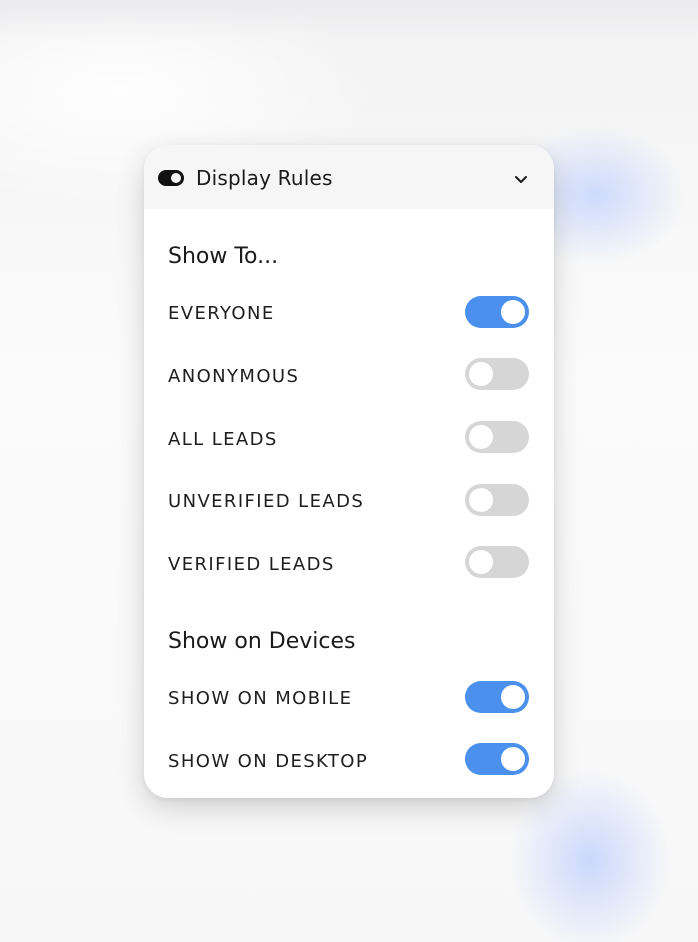 This screenshot has height=942, width=698. Describe the element at coordinates (262, 641) in the screenshot. I see `show-on-devices-heading: Show on Devices` at that location.